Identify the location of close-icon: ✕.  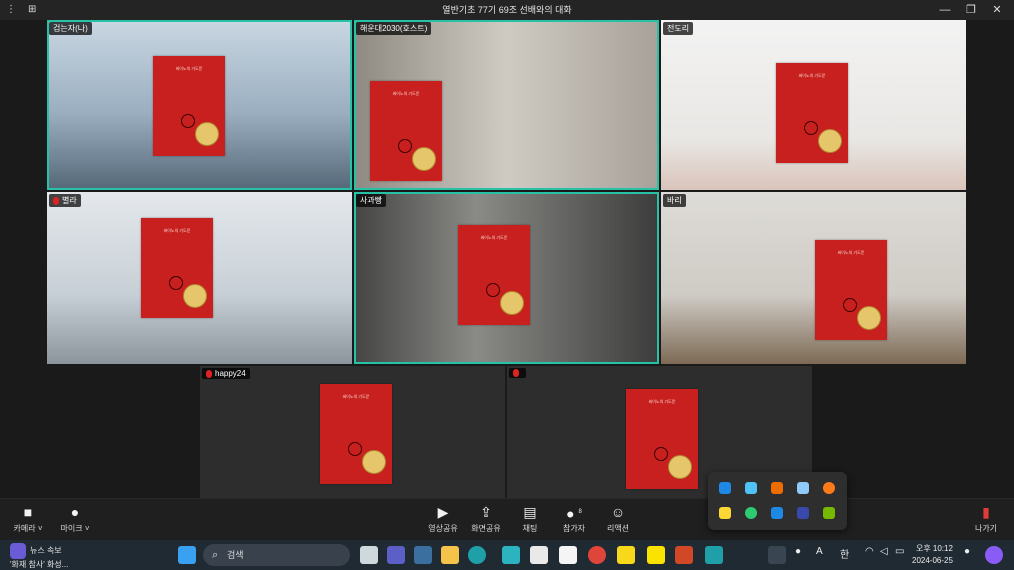
(997, 10).